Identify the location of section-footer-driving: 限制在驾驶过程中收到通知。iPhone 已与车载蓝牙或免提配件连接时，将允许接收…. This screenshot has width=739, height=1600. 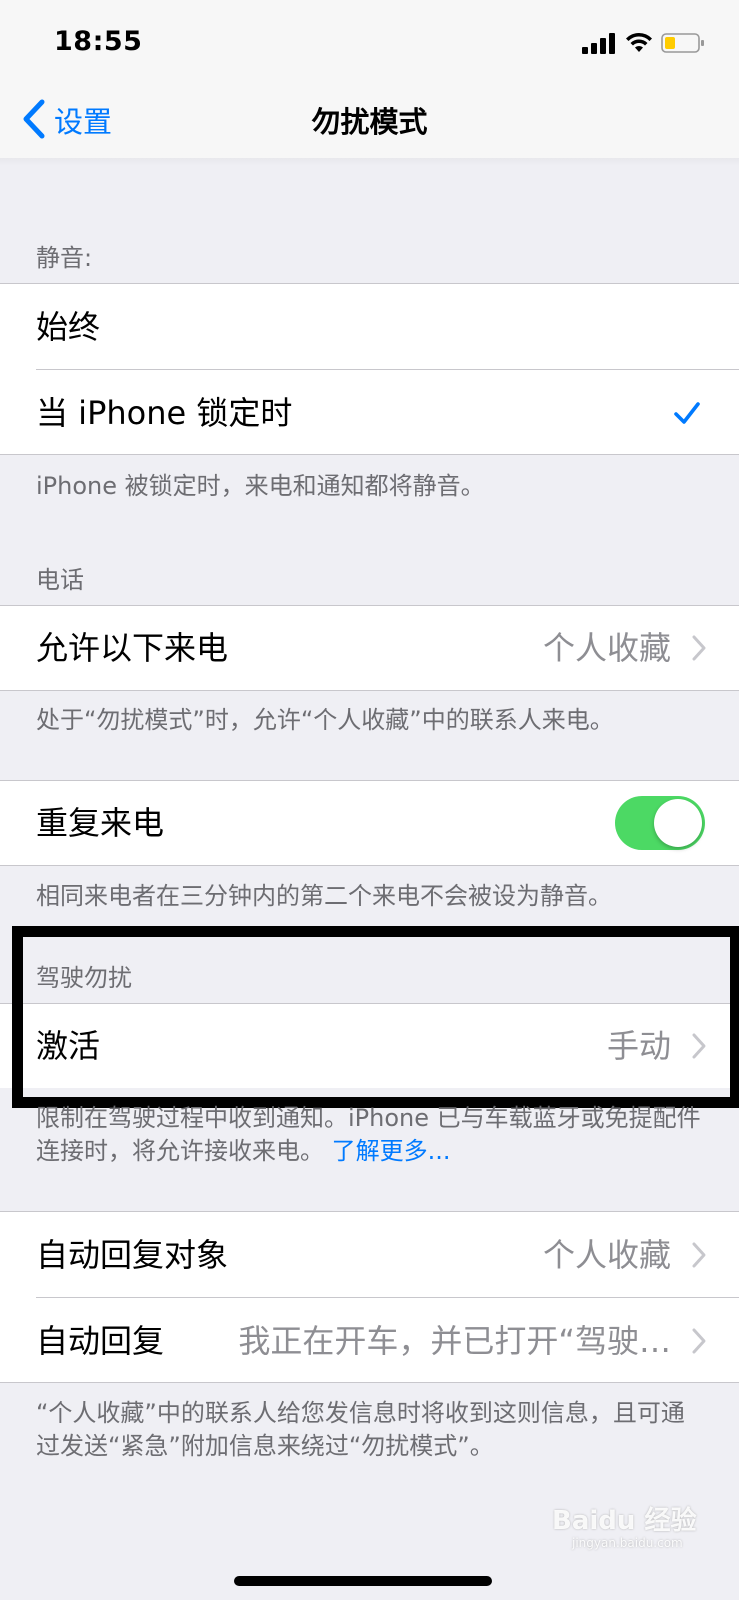
(371, 1135).